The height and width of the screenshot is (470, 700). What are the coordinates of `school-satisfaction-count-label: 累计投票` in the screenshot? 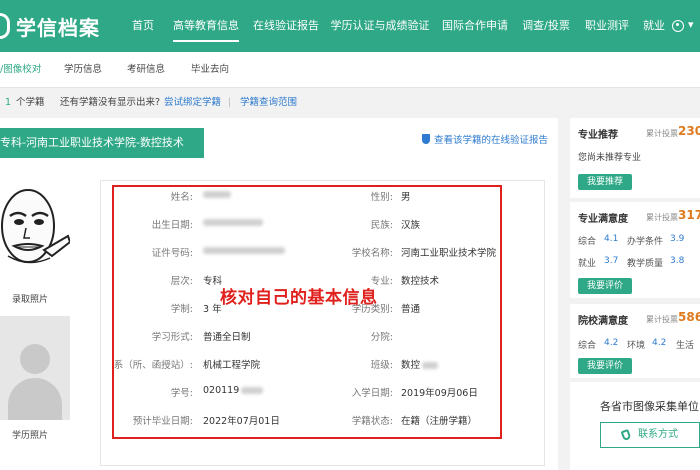 It's located at (662, 319).